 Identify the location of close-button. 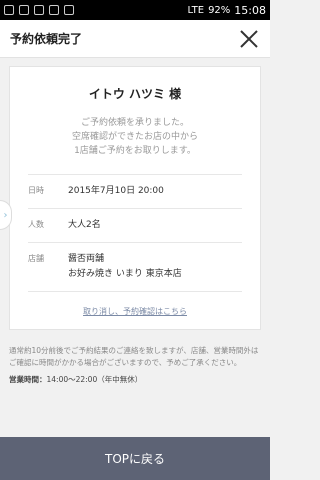
(249, 39).